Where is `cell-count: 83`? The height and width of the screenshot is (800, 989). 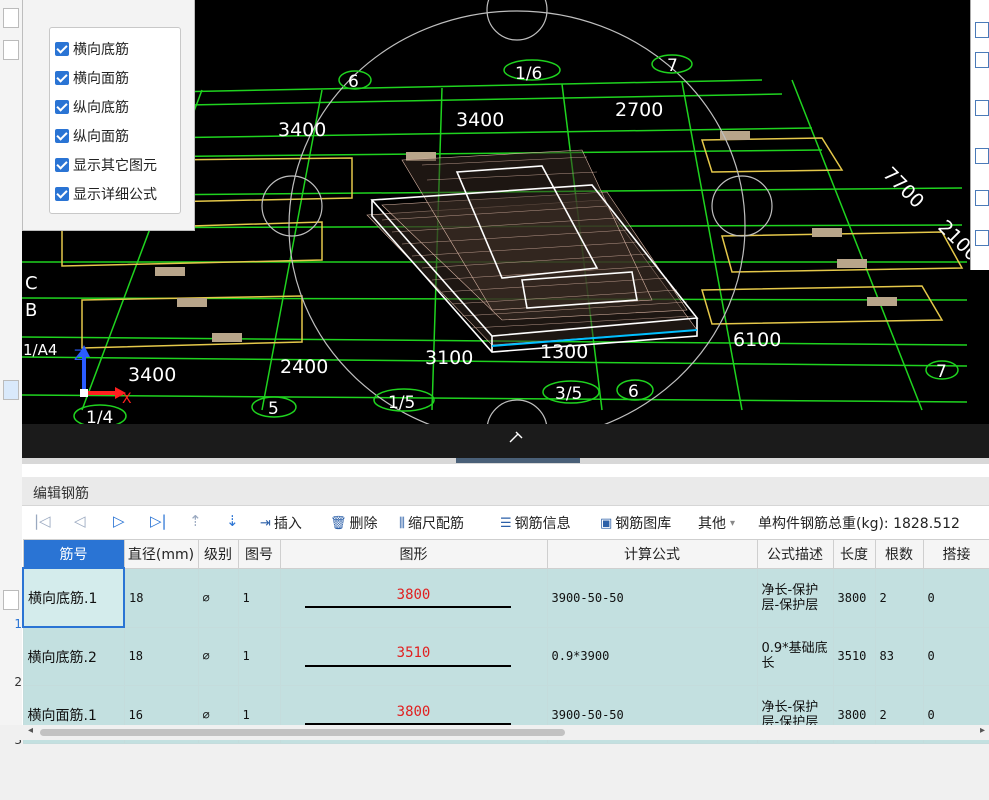 cell-count: 83 is located at coordinates (899, 656).